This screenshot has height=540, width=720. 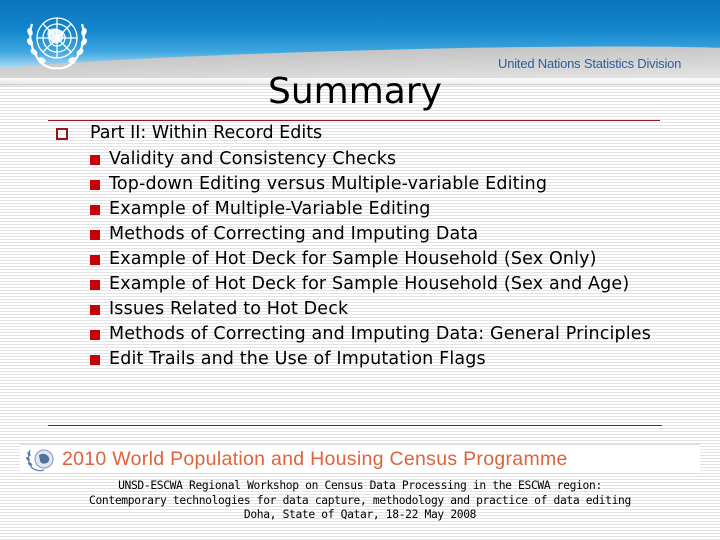 I want to click on section-heading: Part II: Within Record Edits, so click(x=366, y=133).